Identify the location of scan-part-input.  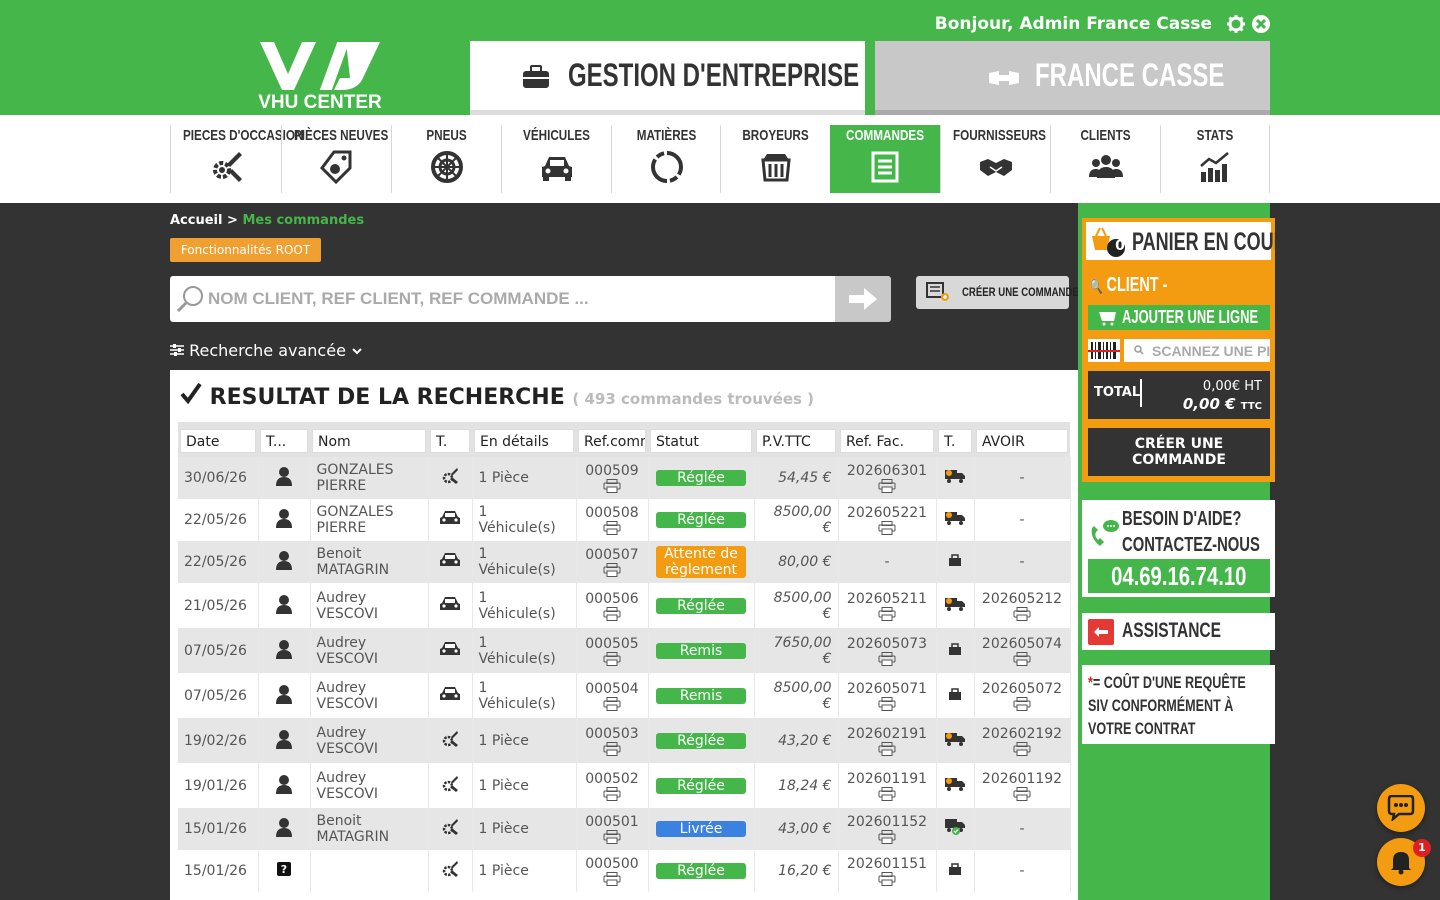
(1197, 350).